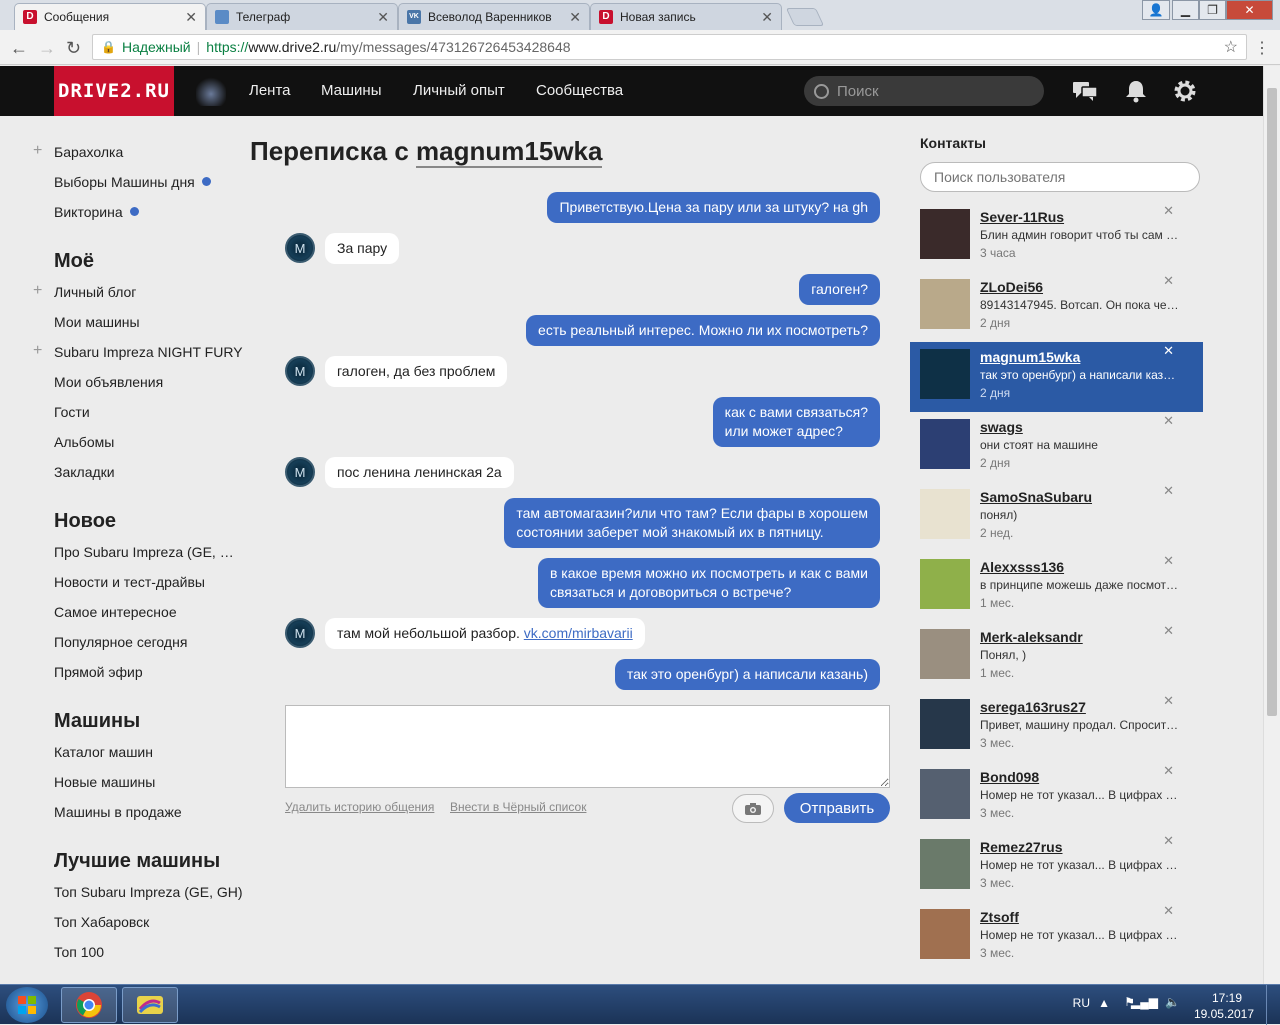  I want to click on gear-icon, so click(1185, 91).